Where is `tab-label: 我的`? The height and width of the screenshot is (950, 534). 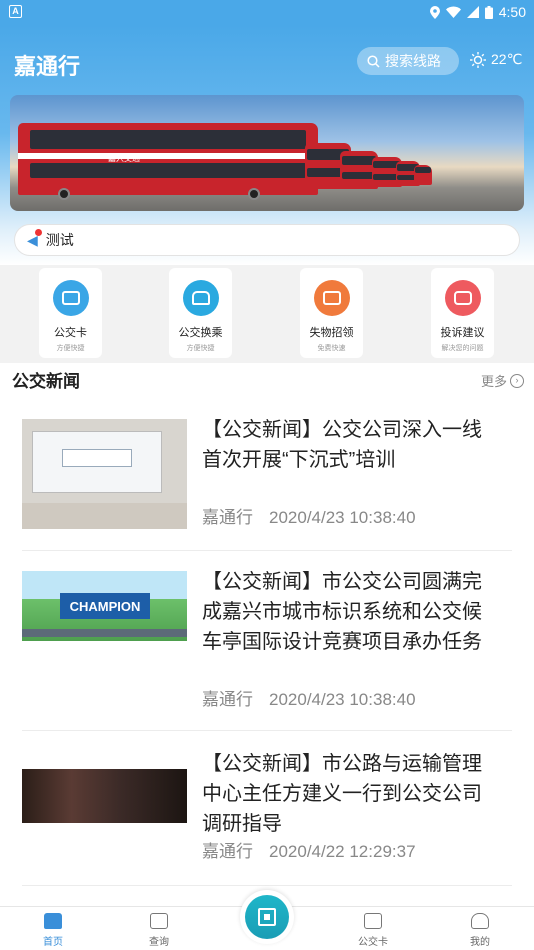 tab-label: 我的 is located at coordinates (480, 942).